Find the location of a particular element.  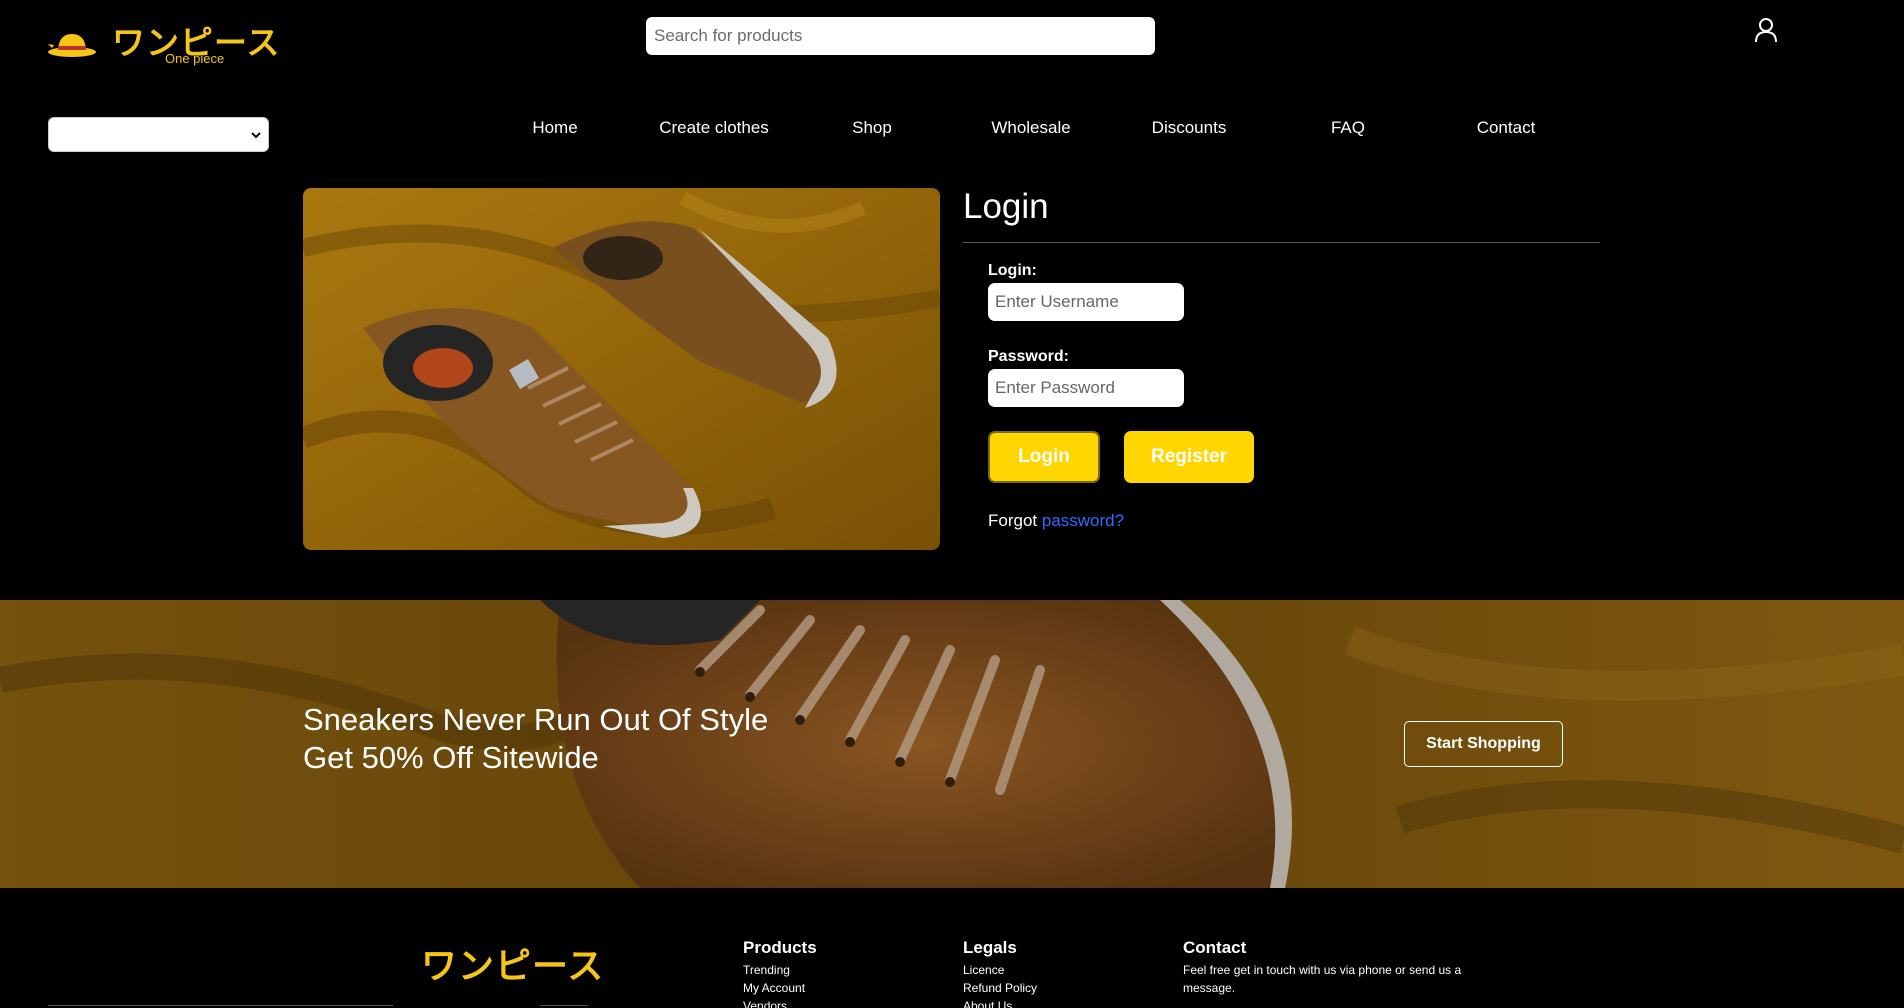

sneaker-photo-illustration is located at coordinates (621, 369).